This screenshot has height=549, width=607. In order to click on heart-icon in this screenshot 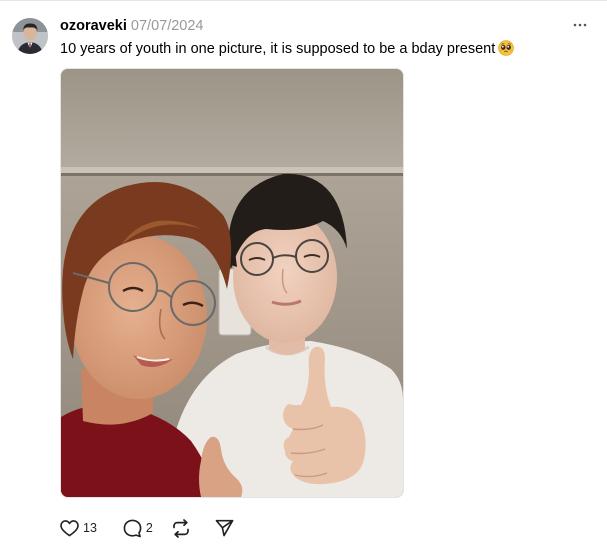, I will do `click(69, 527)`.